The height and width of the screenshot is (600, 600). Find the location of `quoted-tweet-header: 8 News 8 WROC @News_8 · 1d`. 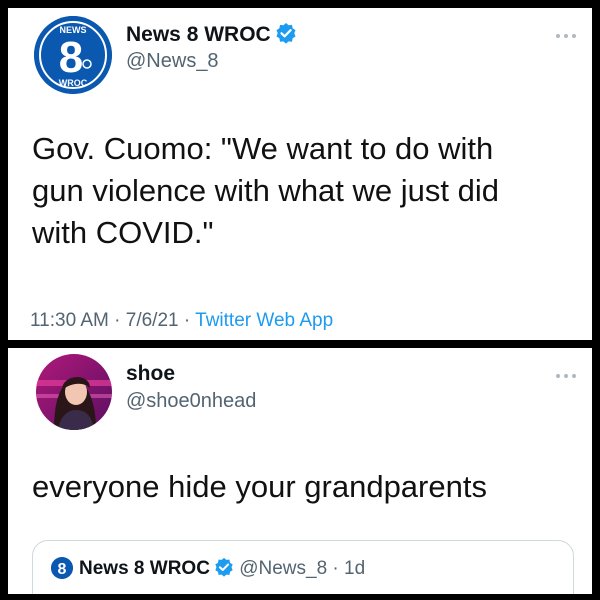

quoted-tweet-header: 8 News 8 WROC @News_8 · 1d is located at coordinates (208, 568).